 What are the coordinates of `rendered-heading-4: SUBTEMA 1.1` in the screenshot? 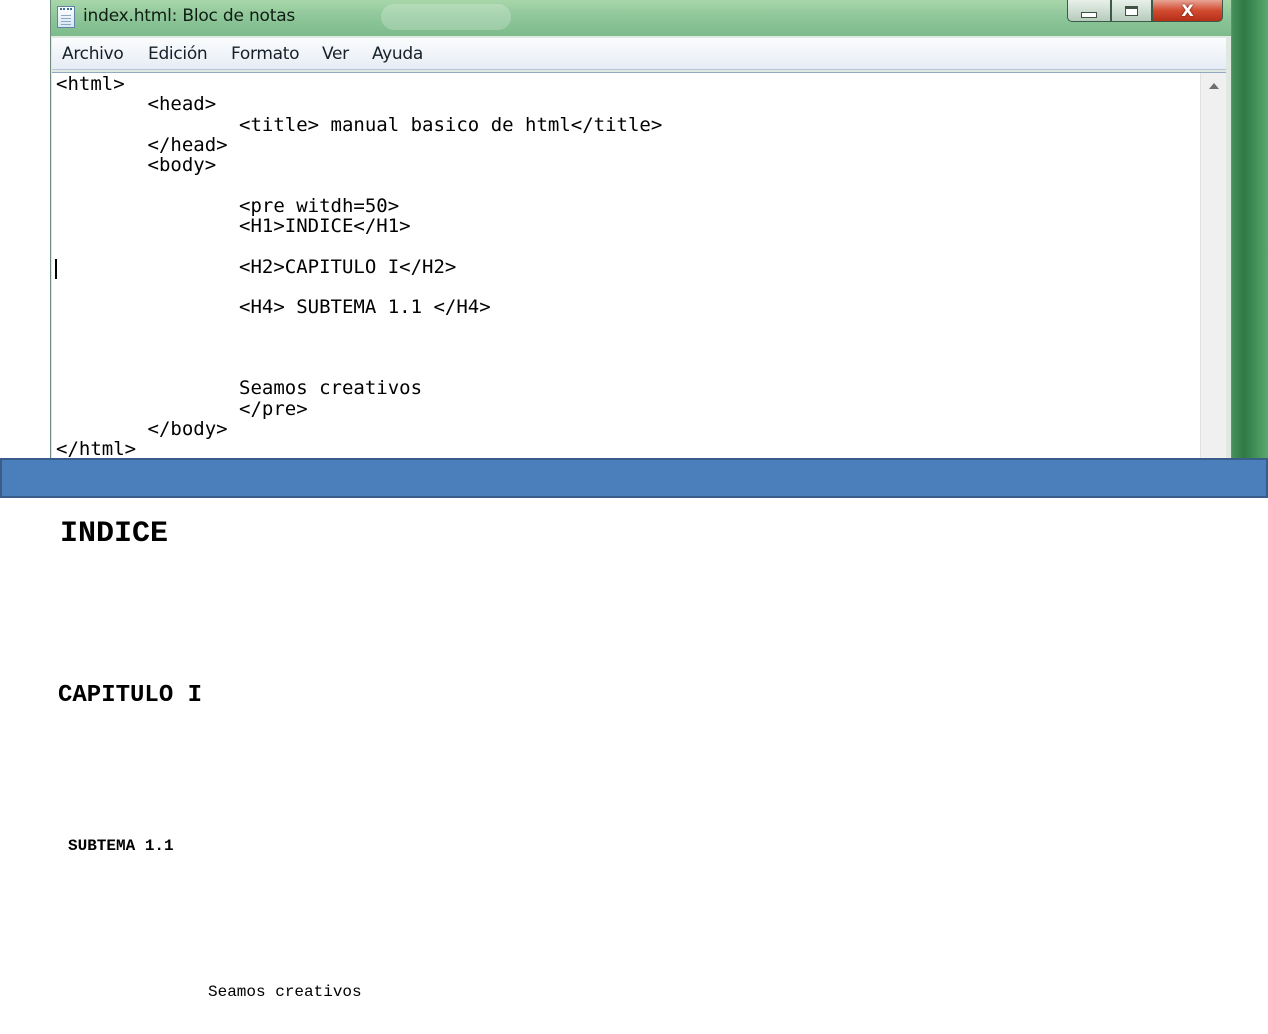 It's located at (121, 846).